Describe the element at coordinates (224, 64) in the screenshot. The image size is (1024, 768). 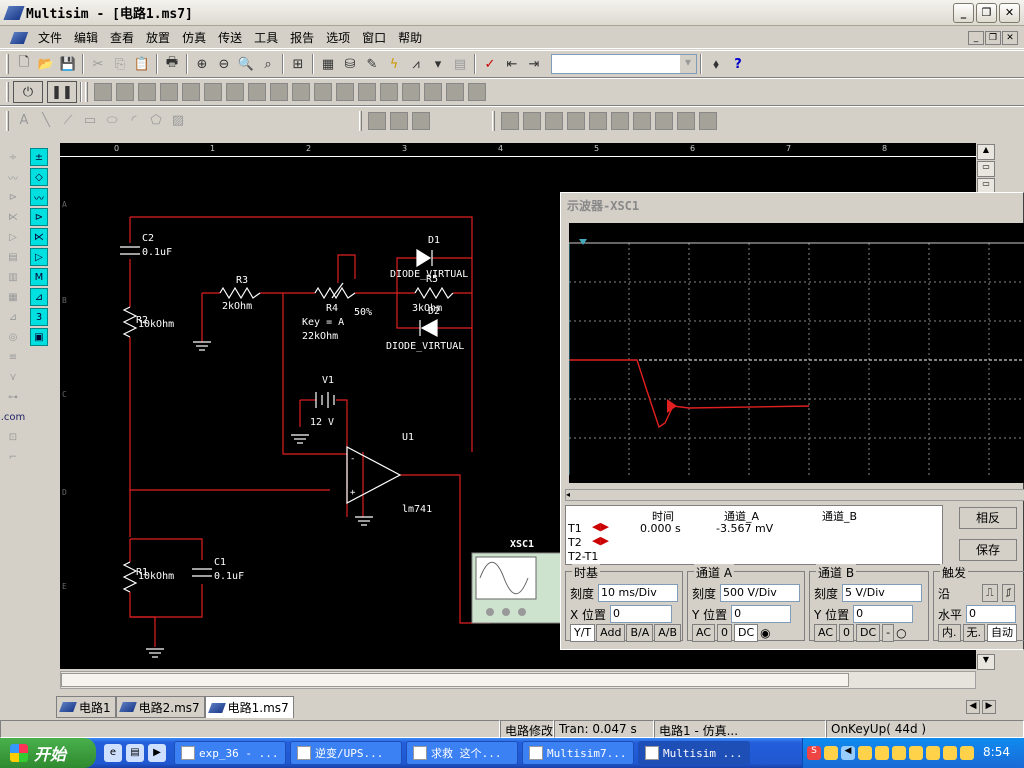
I see `zoom-out-icon: ⊖` at that location.